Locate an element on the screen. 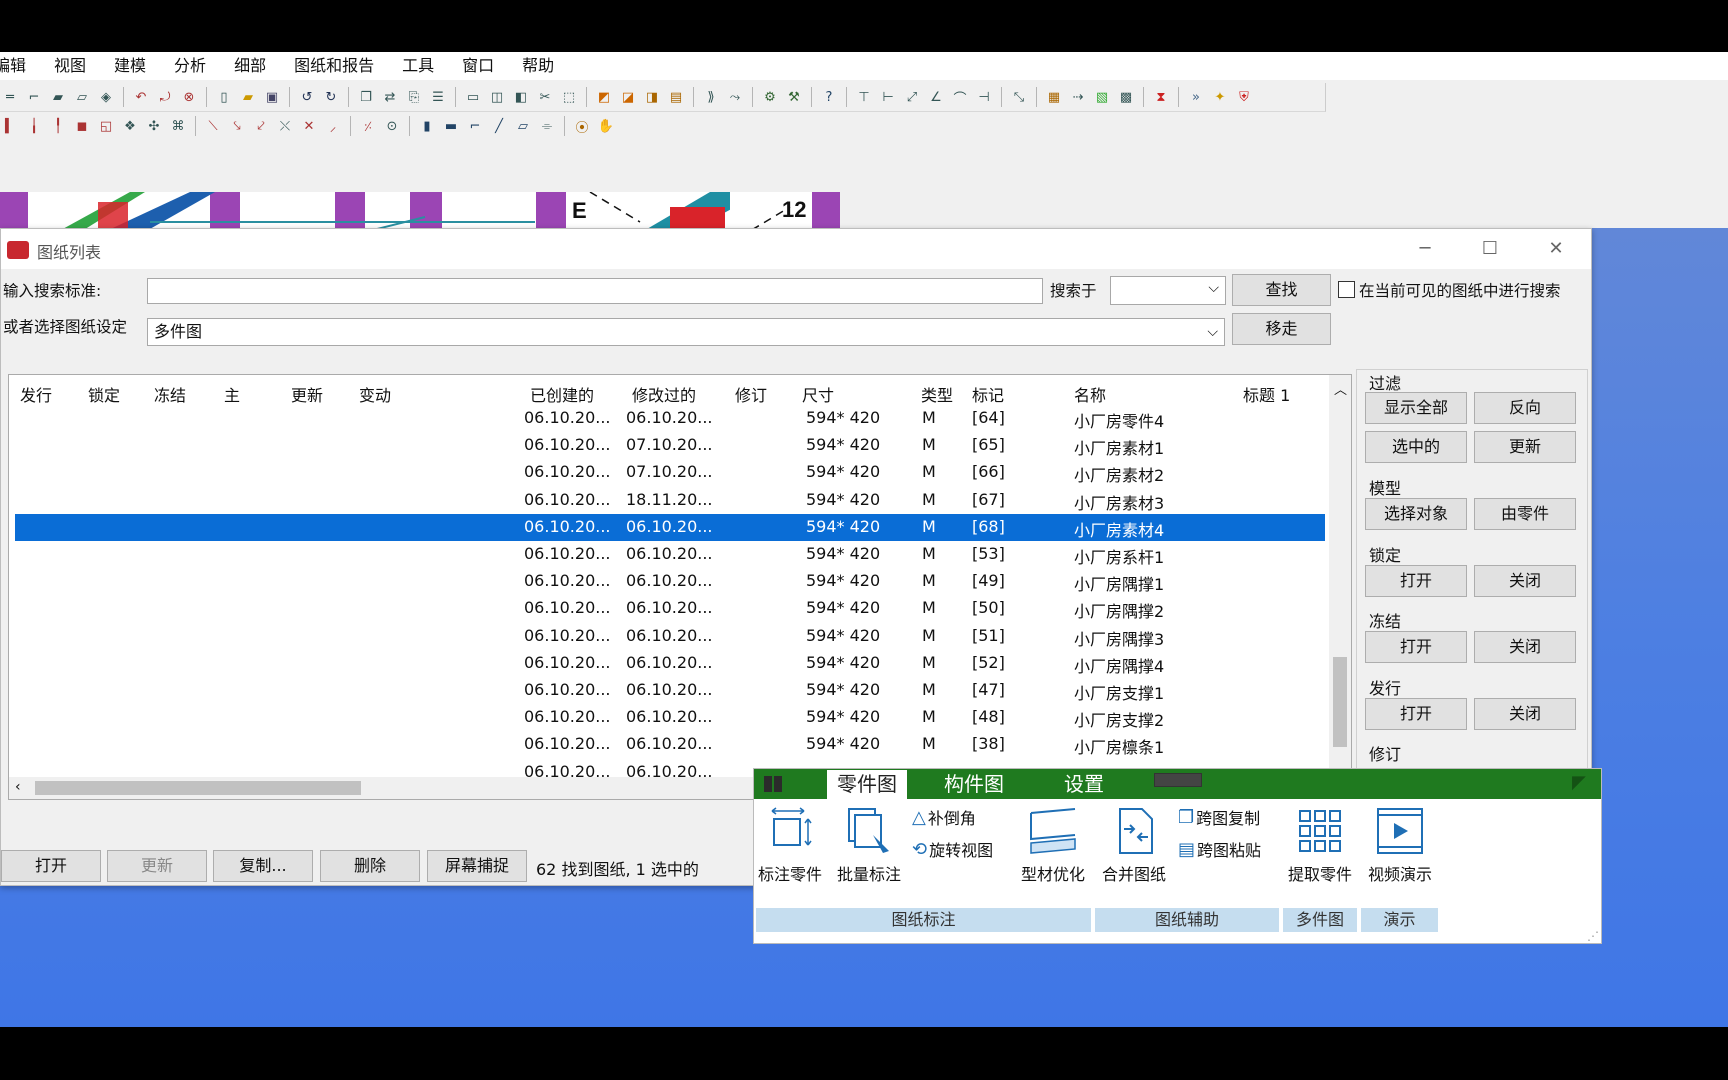  component2-icon: ⚒ is located at coordinates (794, 97).